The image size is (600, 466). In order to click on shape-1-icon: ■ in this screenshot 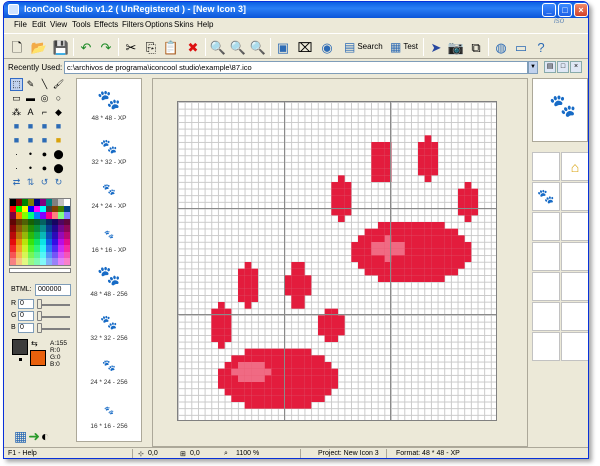, I will do `click(16, 126)`.